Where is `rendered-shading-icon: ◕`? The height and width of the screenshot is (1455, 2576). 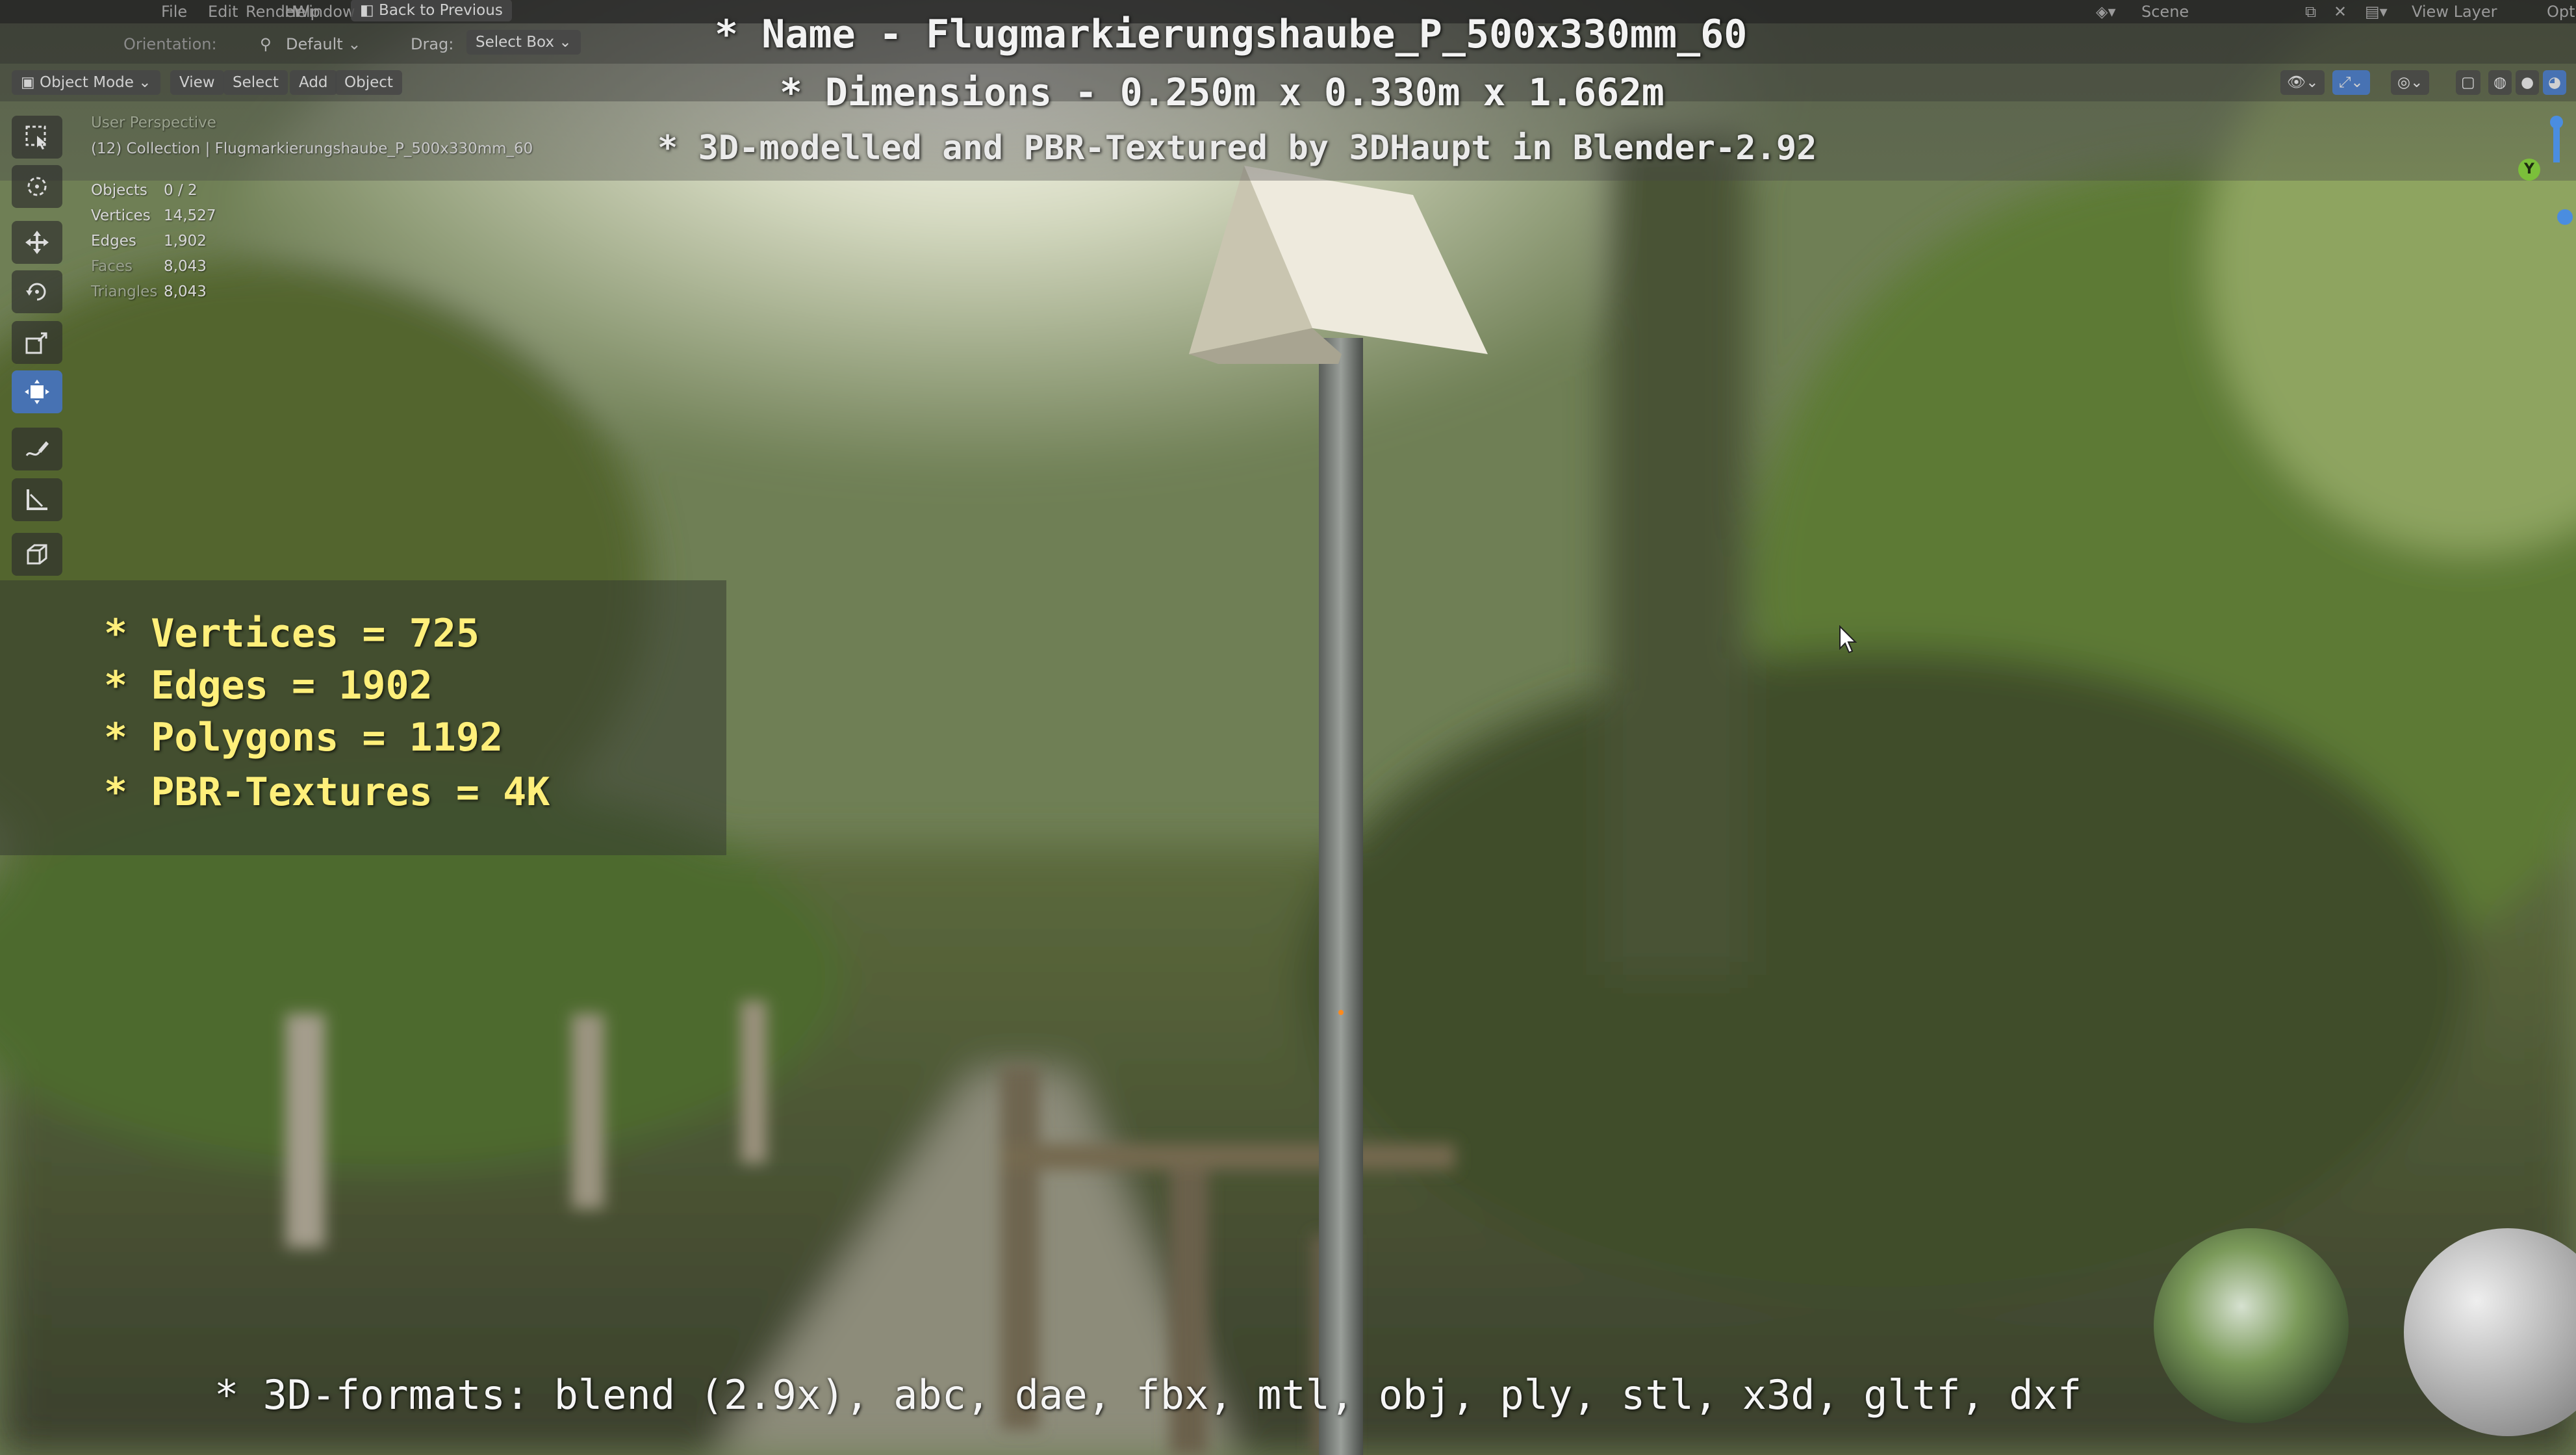 rendered-shading-icon: ◕ is located at coordinates (2555, 83).